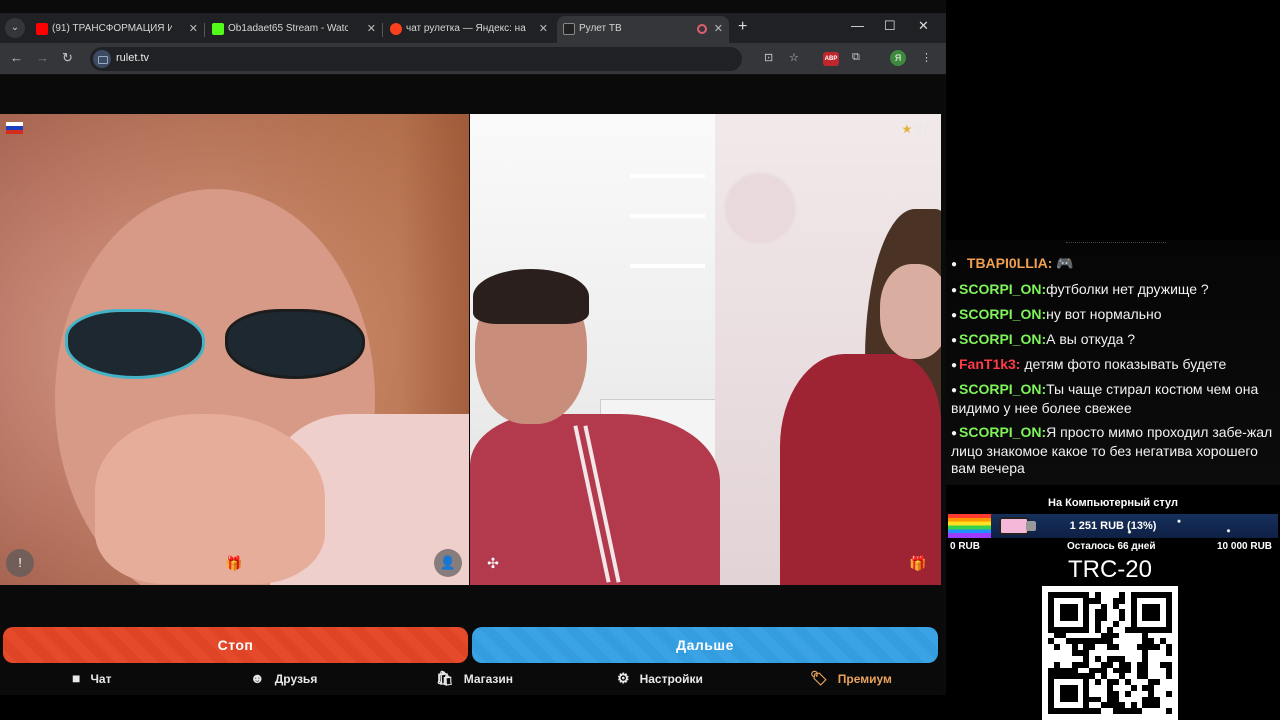  What do you see at coordinates (102, 59) in the screenshot?
I see `site-info-icon` at bounding box center [102, 59].